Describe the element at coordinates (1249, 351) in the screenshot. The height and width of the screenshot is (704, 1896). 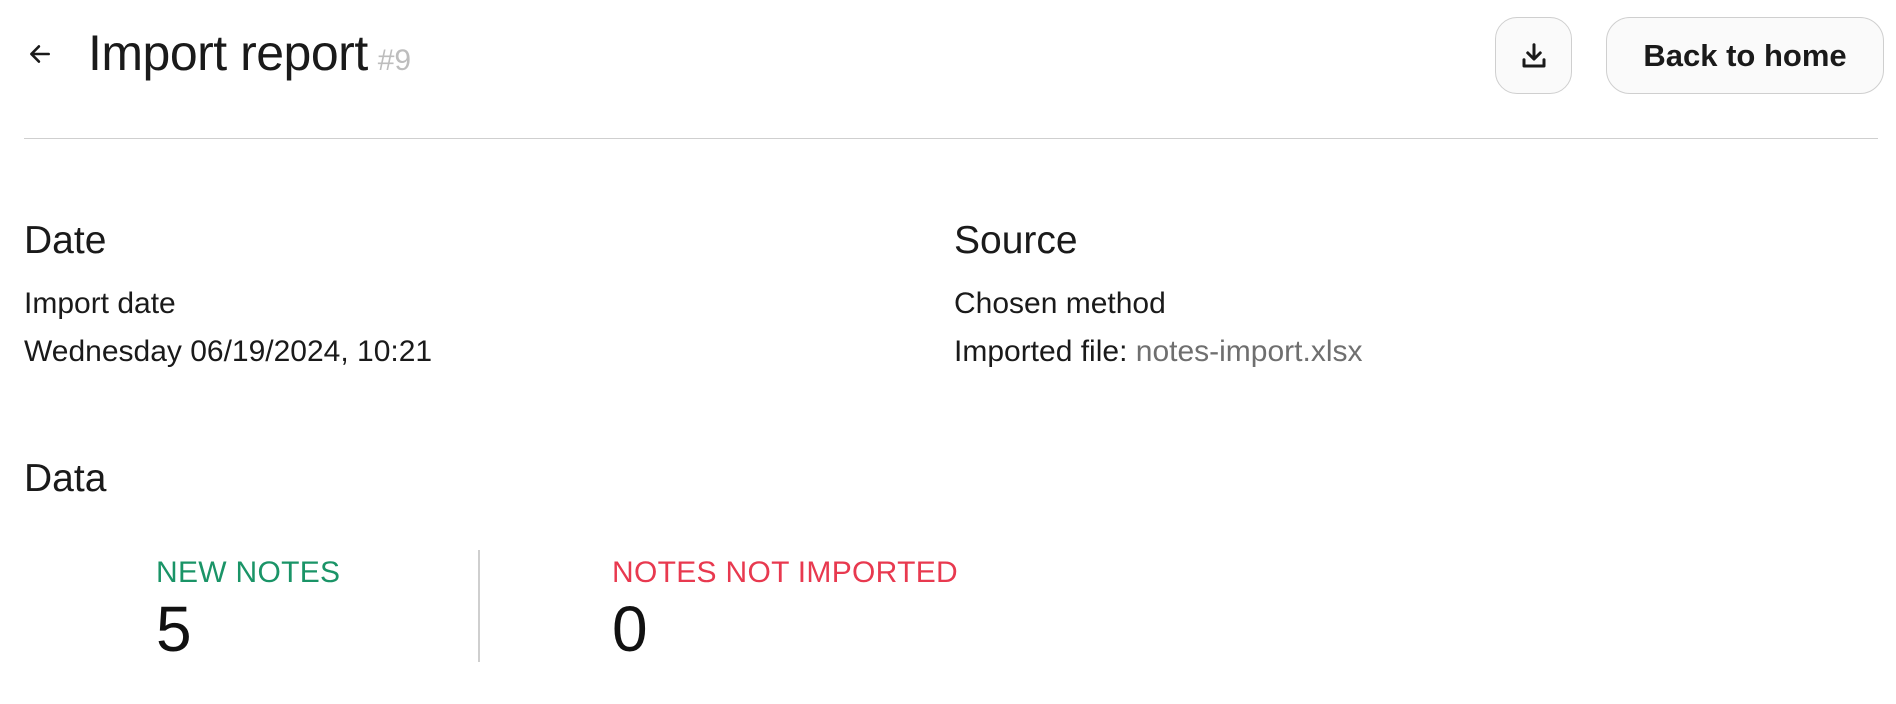
I see `imported-file-name: notes-import.xlsx` at that location.